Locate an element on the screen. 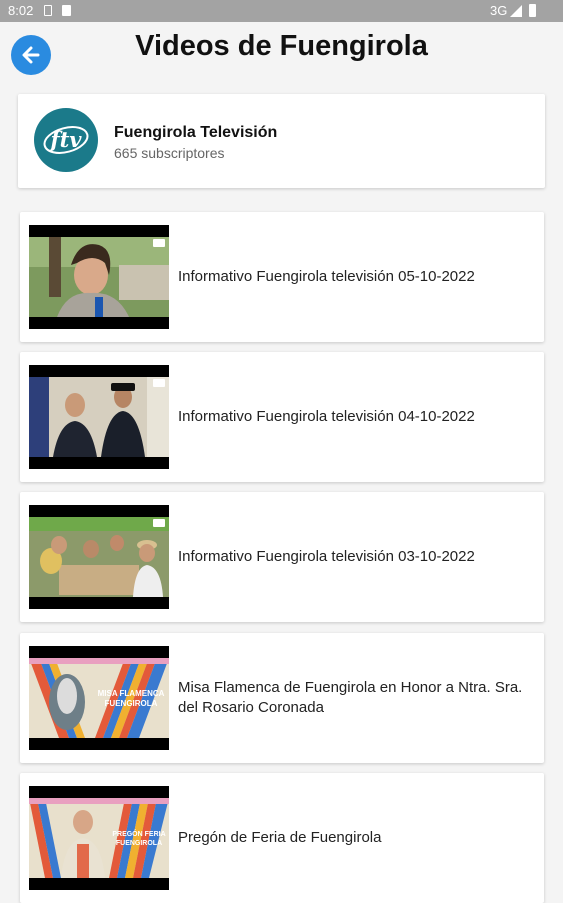 The height and width of the screenshot is (903, 563). channel-logo: ftv is located at coordinates (66, 140).